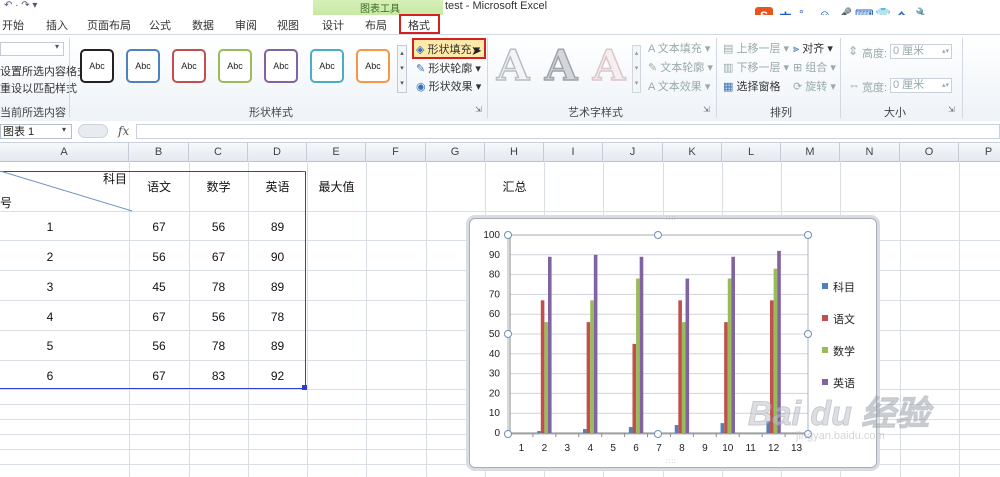  What do you see at coordinates (50, 257) in the screenshot?
I see `row-id: 2` at bounding box center [50, 257].